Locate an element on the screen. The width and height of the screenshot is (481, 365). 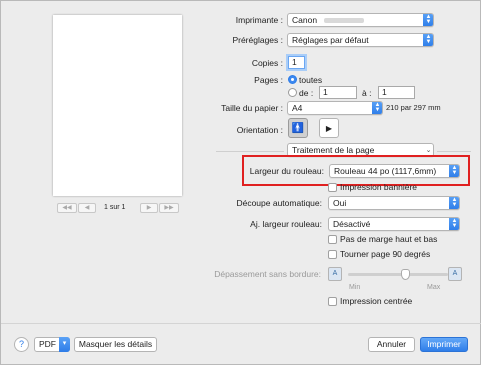
banner-print-checkbox is located at coordinates (332, 187).